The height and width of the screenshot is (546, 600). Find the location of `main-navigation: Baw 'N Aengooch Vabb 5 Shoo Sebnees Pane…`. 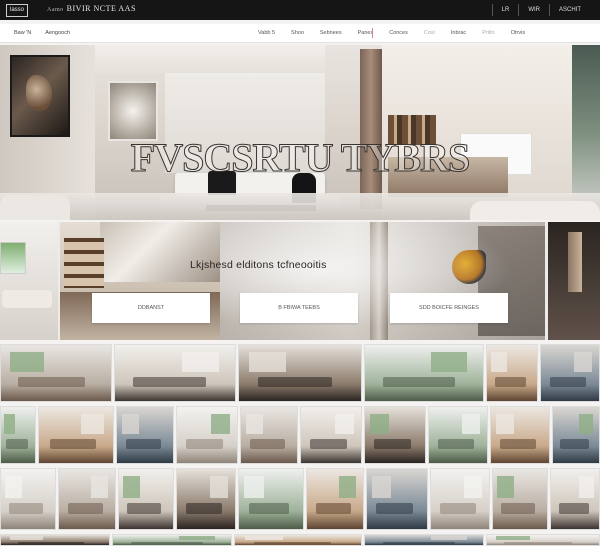

main-navigation: Baw 'N Aengooch Vabb 5 Shoo Sebnees Pane… is located at coordinates (300, 33).